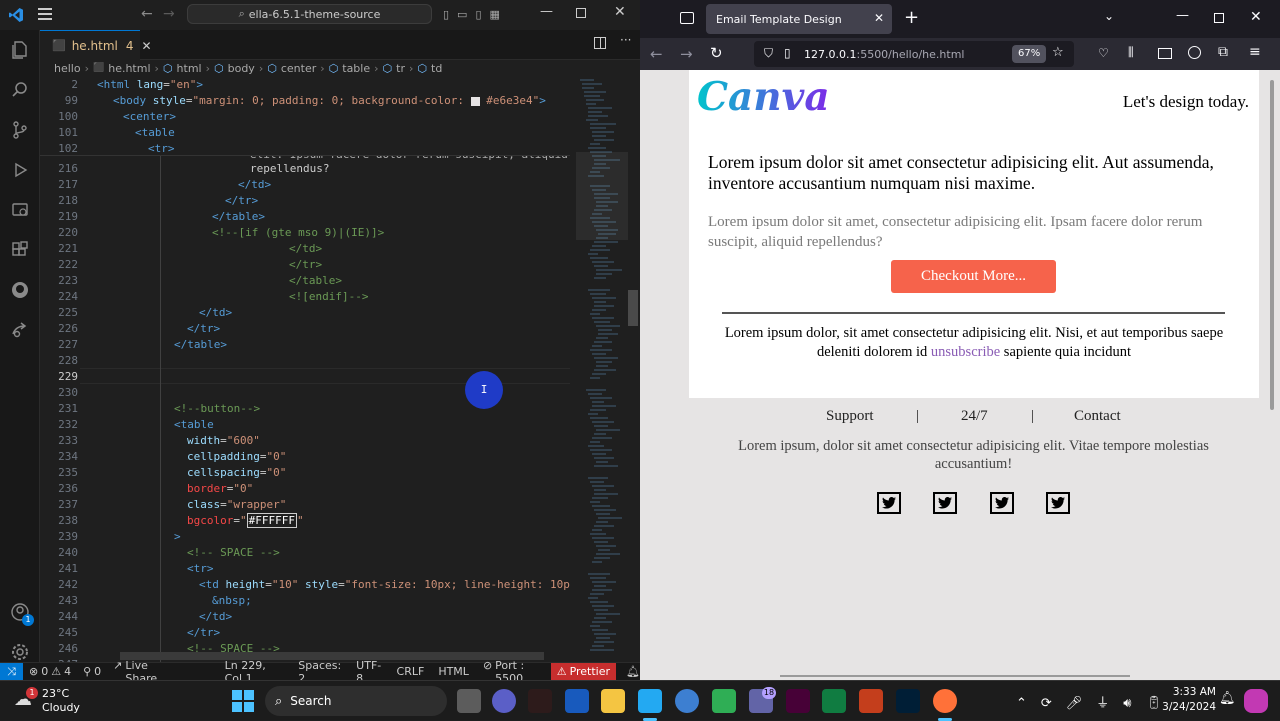 The image size is (1280, 721). Describe the element at coordinates (1256, 701) in the screenshot. I see `copilot-icon` at that location.